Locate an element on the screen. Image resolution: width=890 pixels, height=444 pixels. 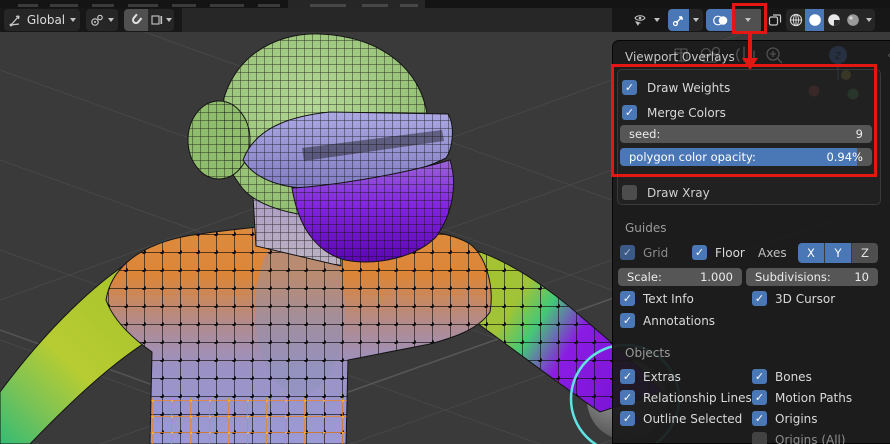
overlays-icon is located at coordinates (719, 20).